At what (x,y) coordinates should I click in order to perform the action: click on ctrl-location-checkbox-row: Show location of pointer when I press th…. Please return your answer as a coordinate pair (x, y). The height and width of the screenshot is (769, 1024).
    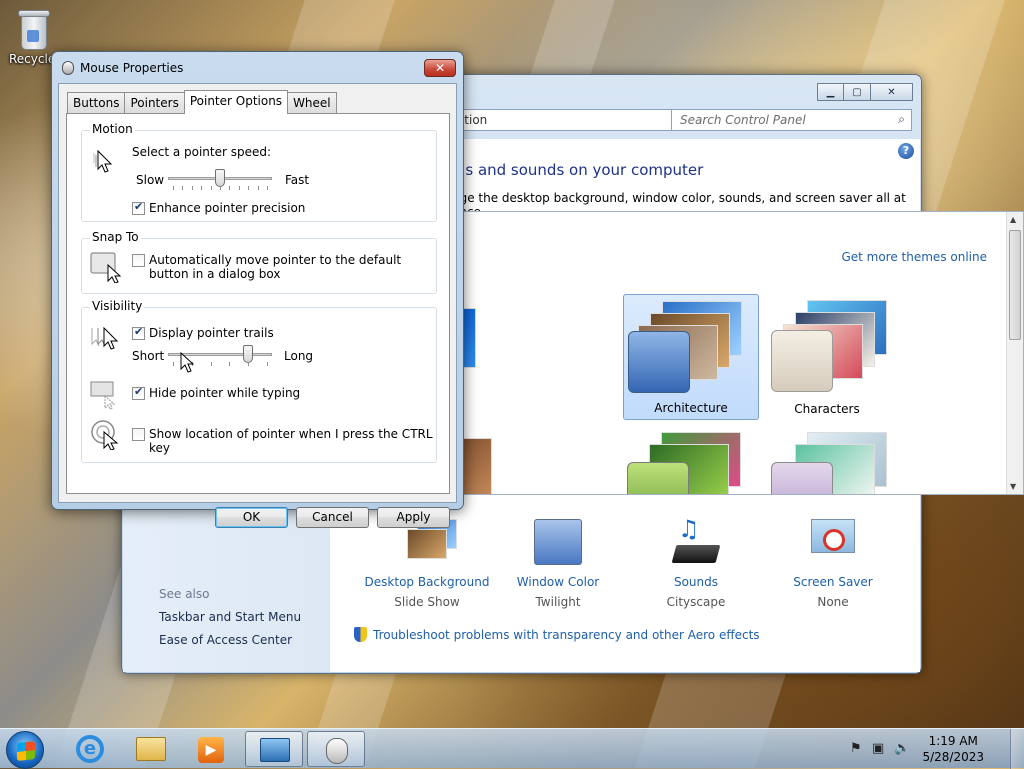
    Looking at the image, I should click on (284, 441).